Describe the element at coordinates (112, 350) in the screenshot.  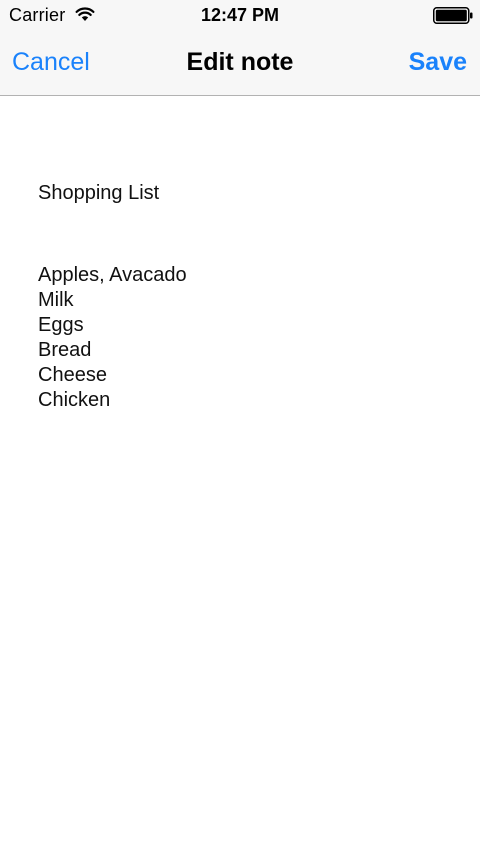
I see `note-line: Bread` at that location.